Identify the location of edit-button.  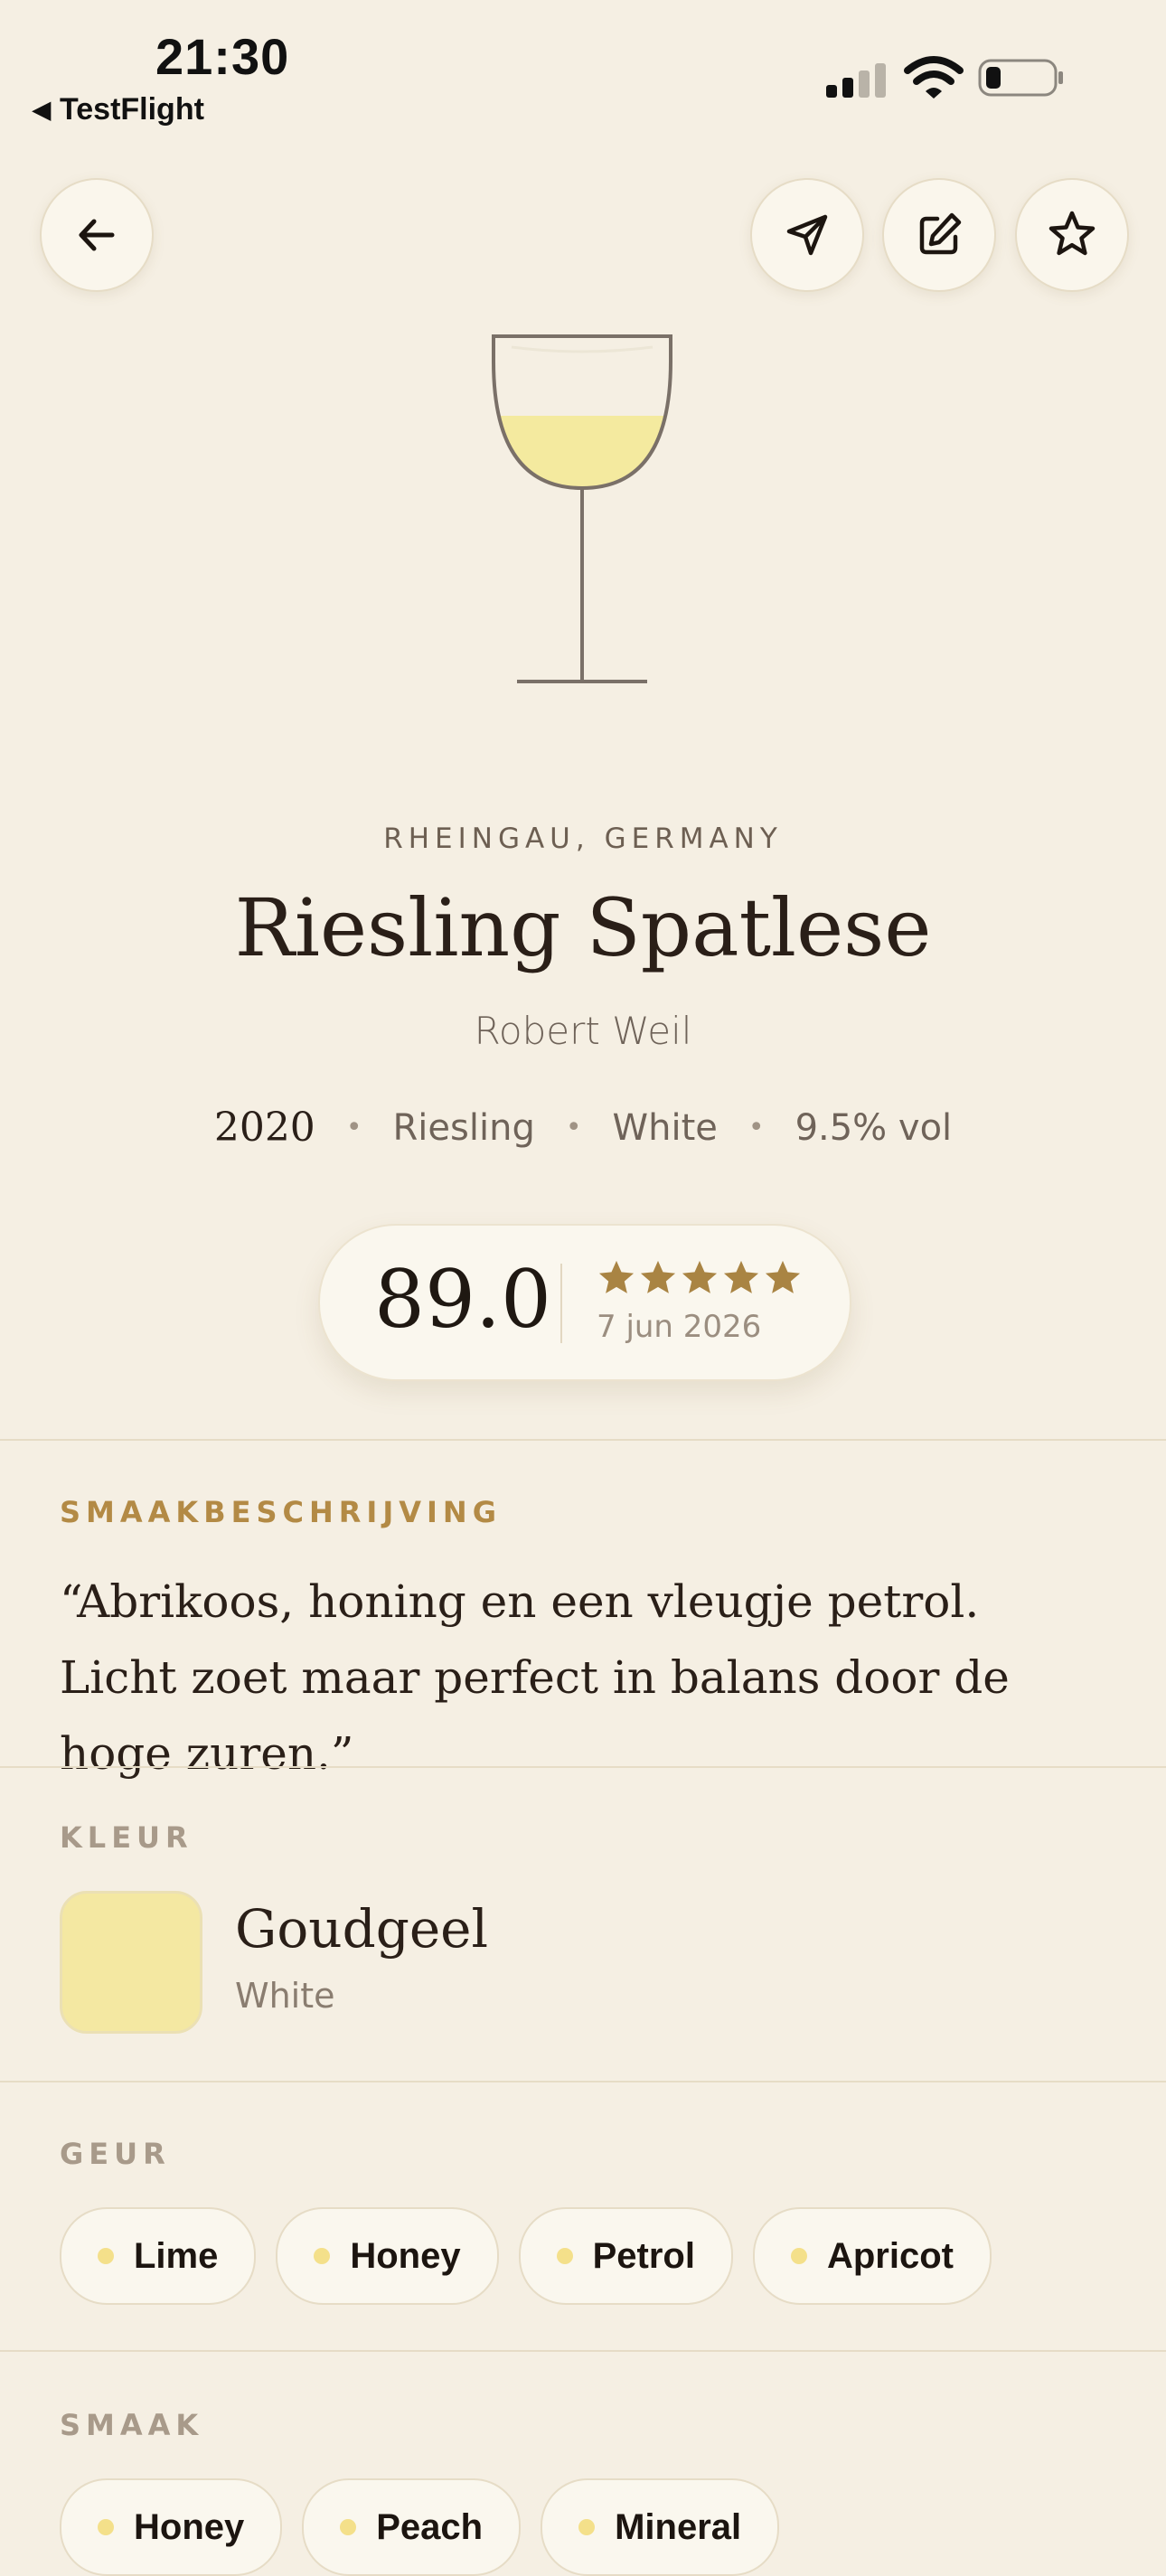
(939, 235).